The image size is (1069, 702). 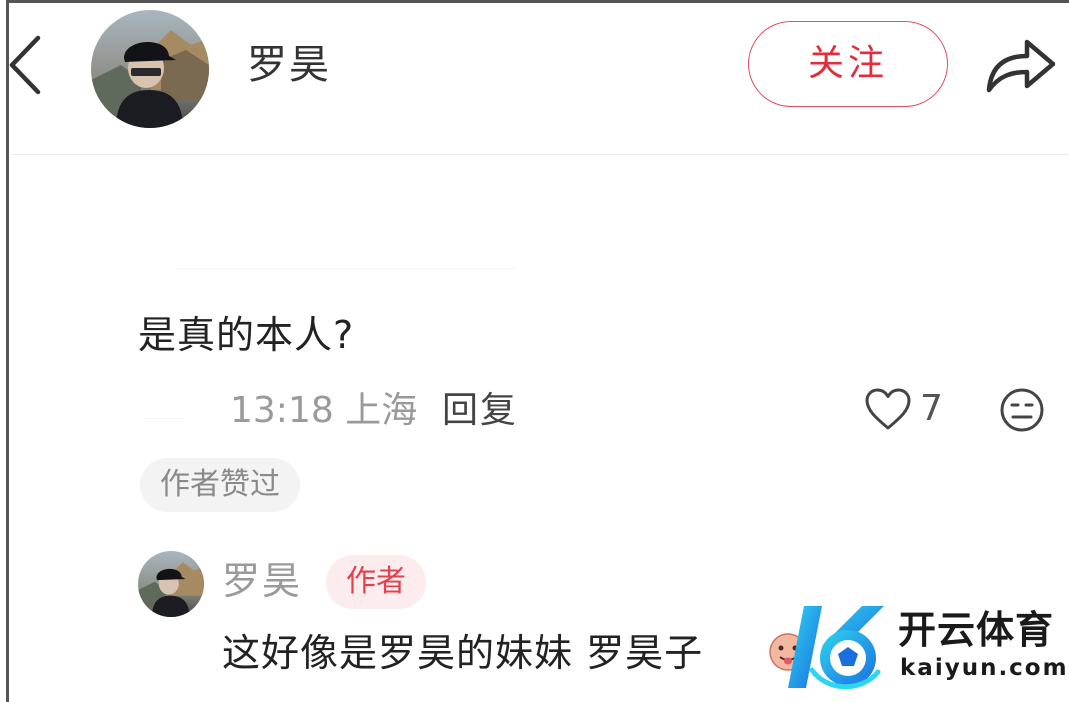 I want to click on back-button, so click(x=26, y=65).